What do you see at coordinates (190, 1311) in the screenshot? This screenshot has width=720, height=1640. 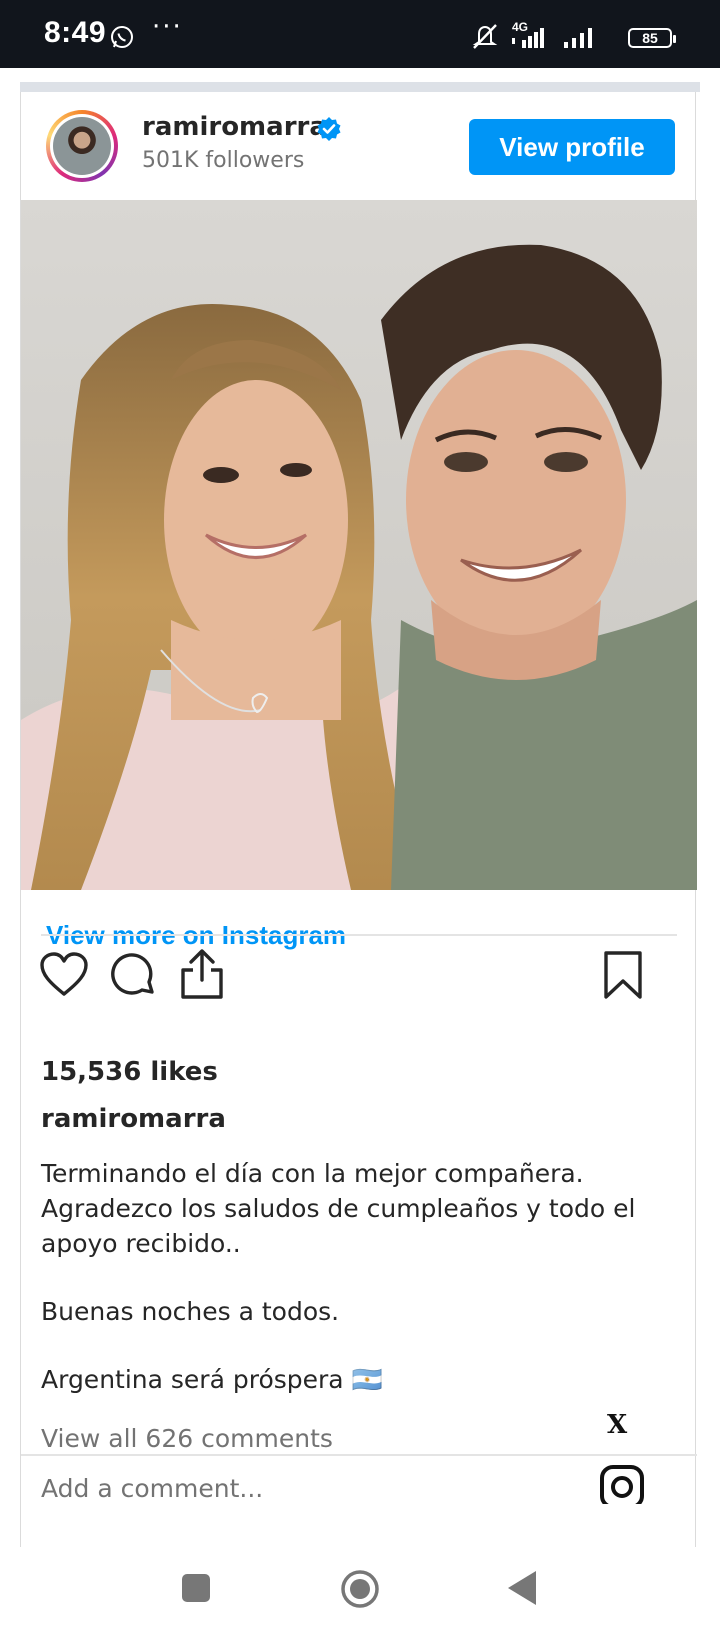 I see `caption-line-3: Buenas noches a todos.` at bounding box center [190, 1311].